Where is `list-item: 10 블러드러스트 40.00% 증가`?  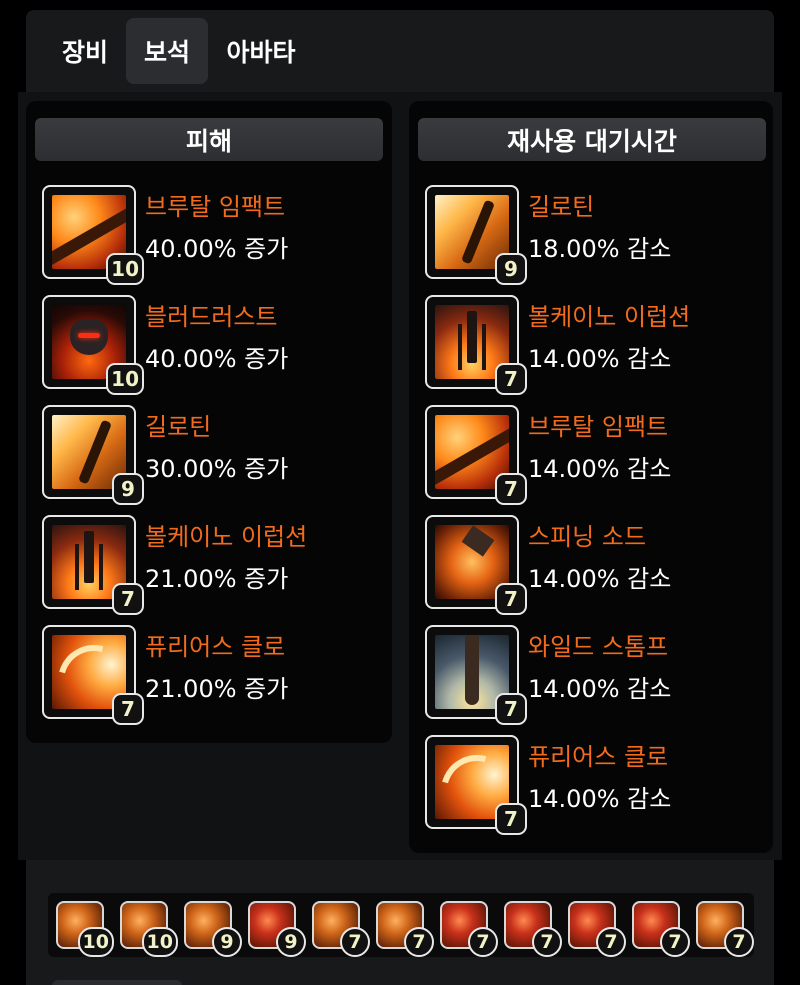 list-item: 10 블러드러스트 40.00% 증가 is located at coordinates (212, 345).